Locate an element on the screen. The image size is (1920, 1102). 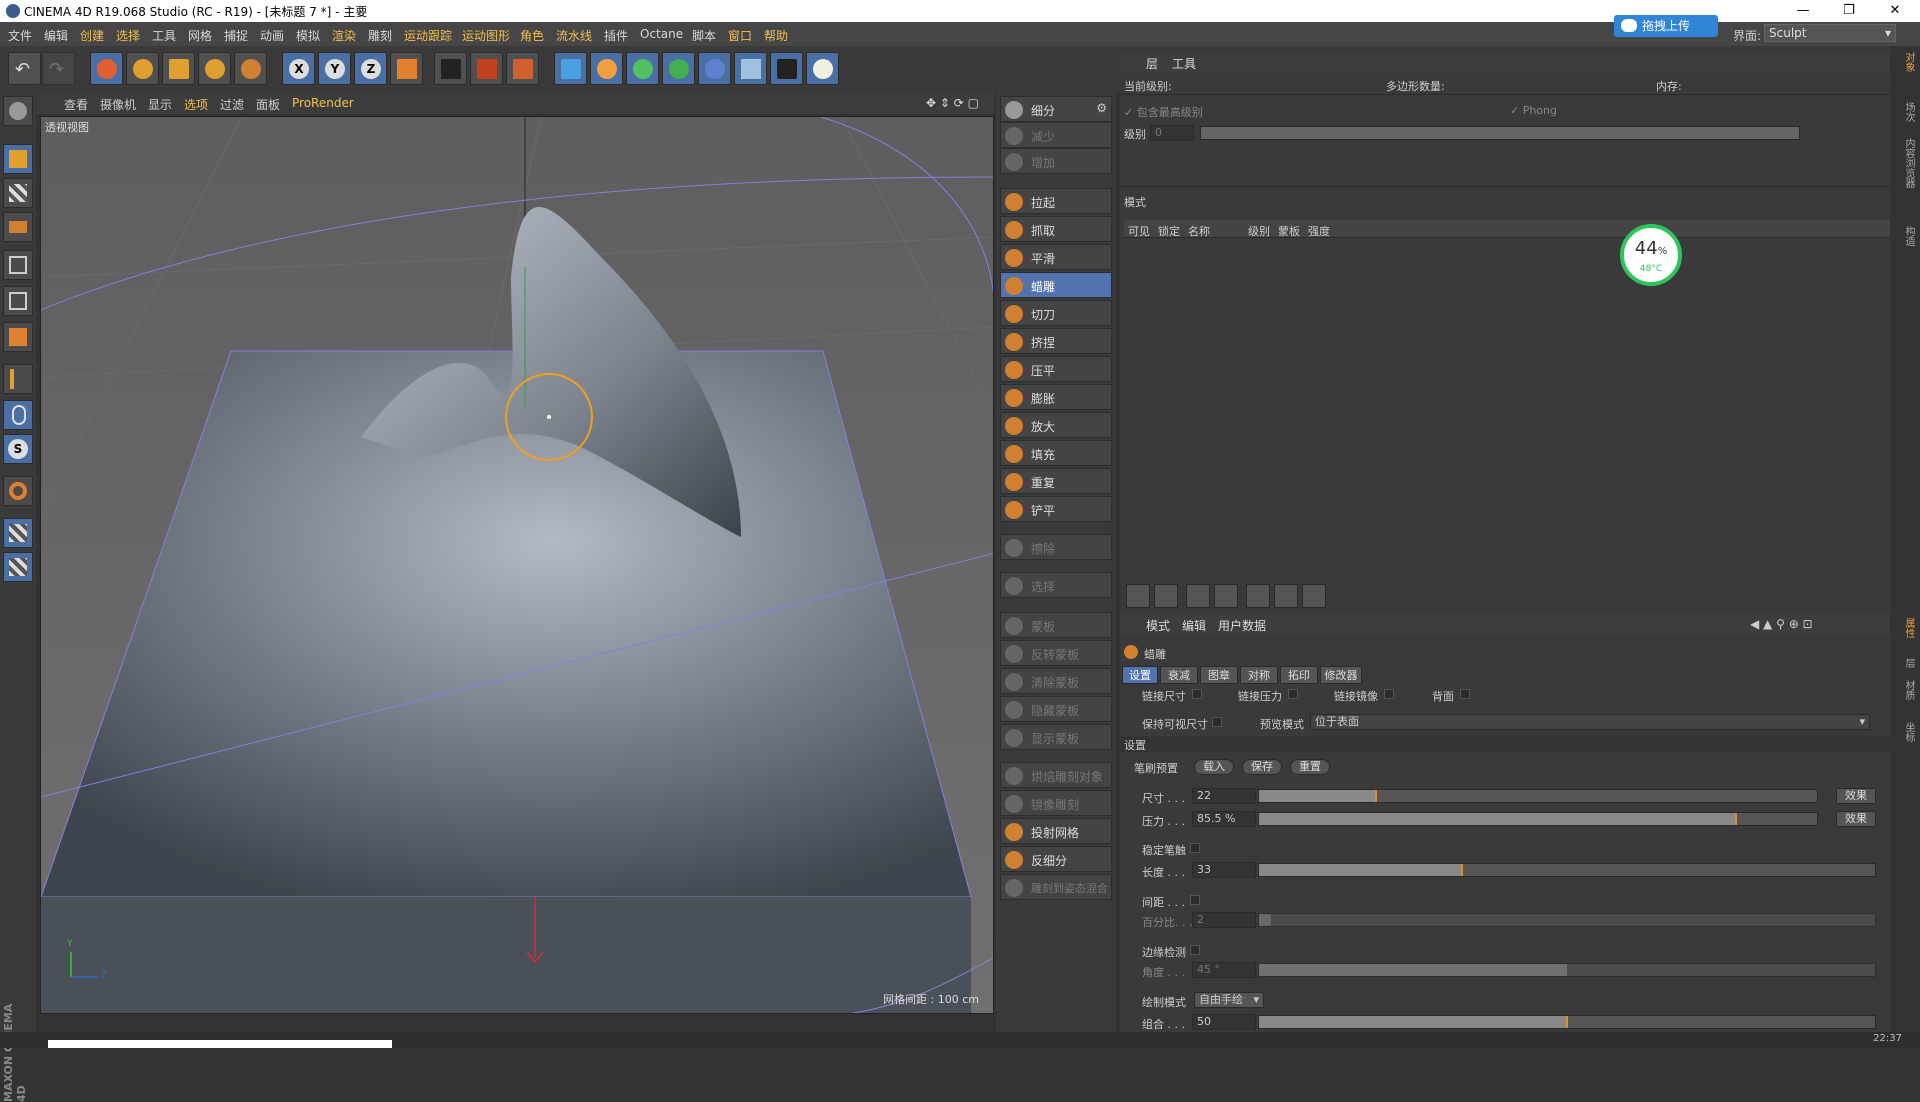
menu-create: 创建 is located at coordinates (92, 35).